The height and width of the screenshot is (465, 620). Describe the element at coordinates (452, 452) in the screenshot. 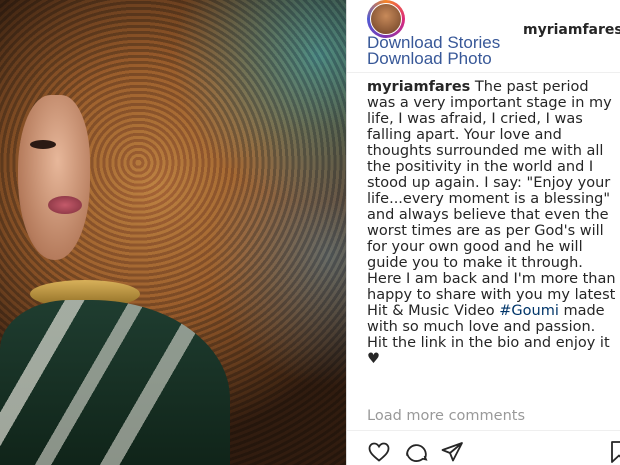

I see `paper-plane-icon` at that location.